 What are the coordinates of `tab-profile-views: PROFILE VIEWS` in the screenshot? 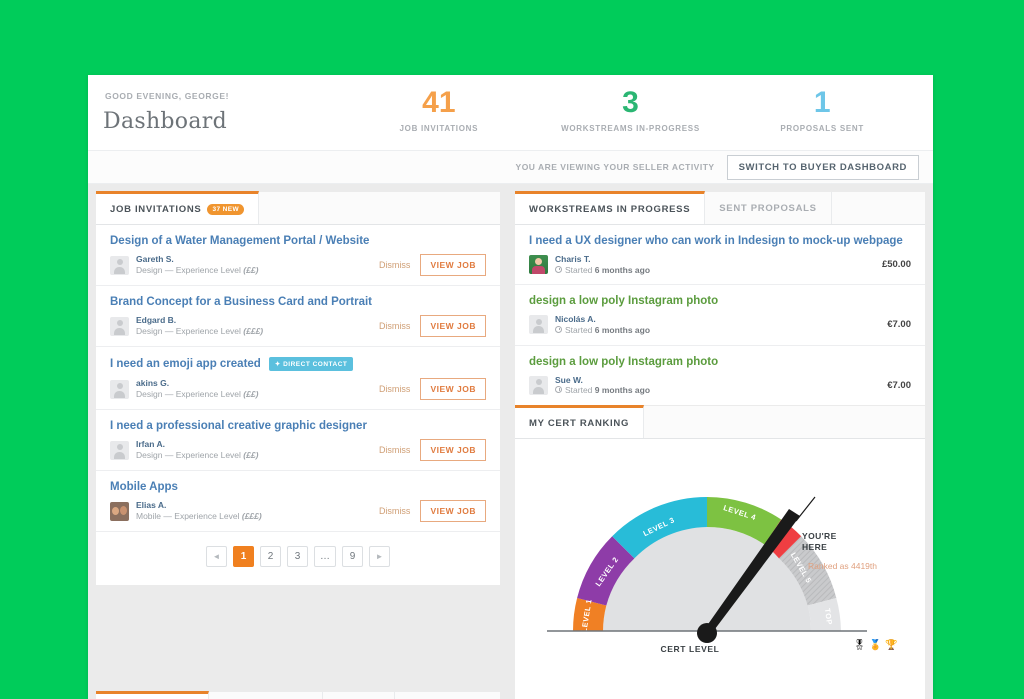 It's located at (152, 695).